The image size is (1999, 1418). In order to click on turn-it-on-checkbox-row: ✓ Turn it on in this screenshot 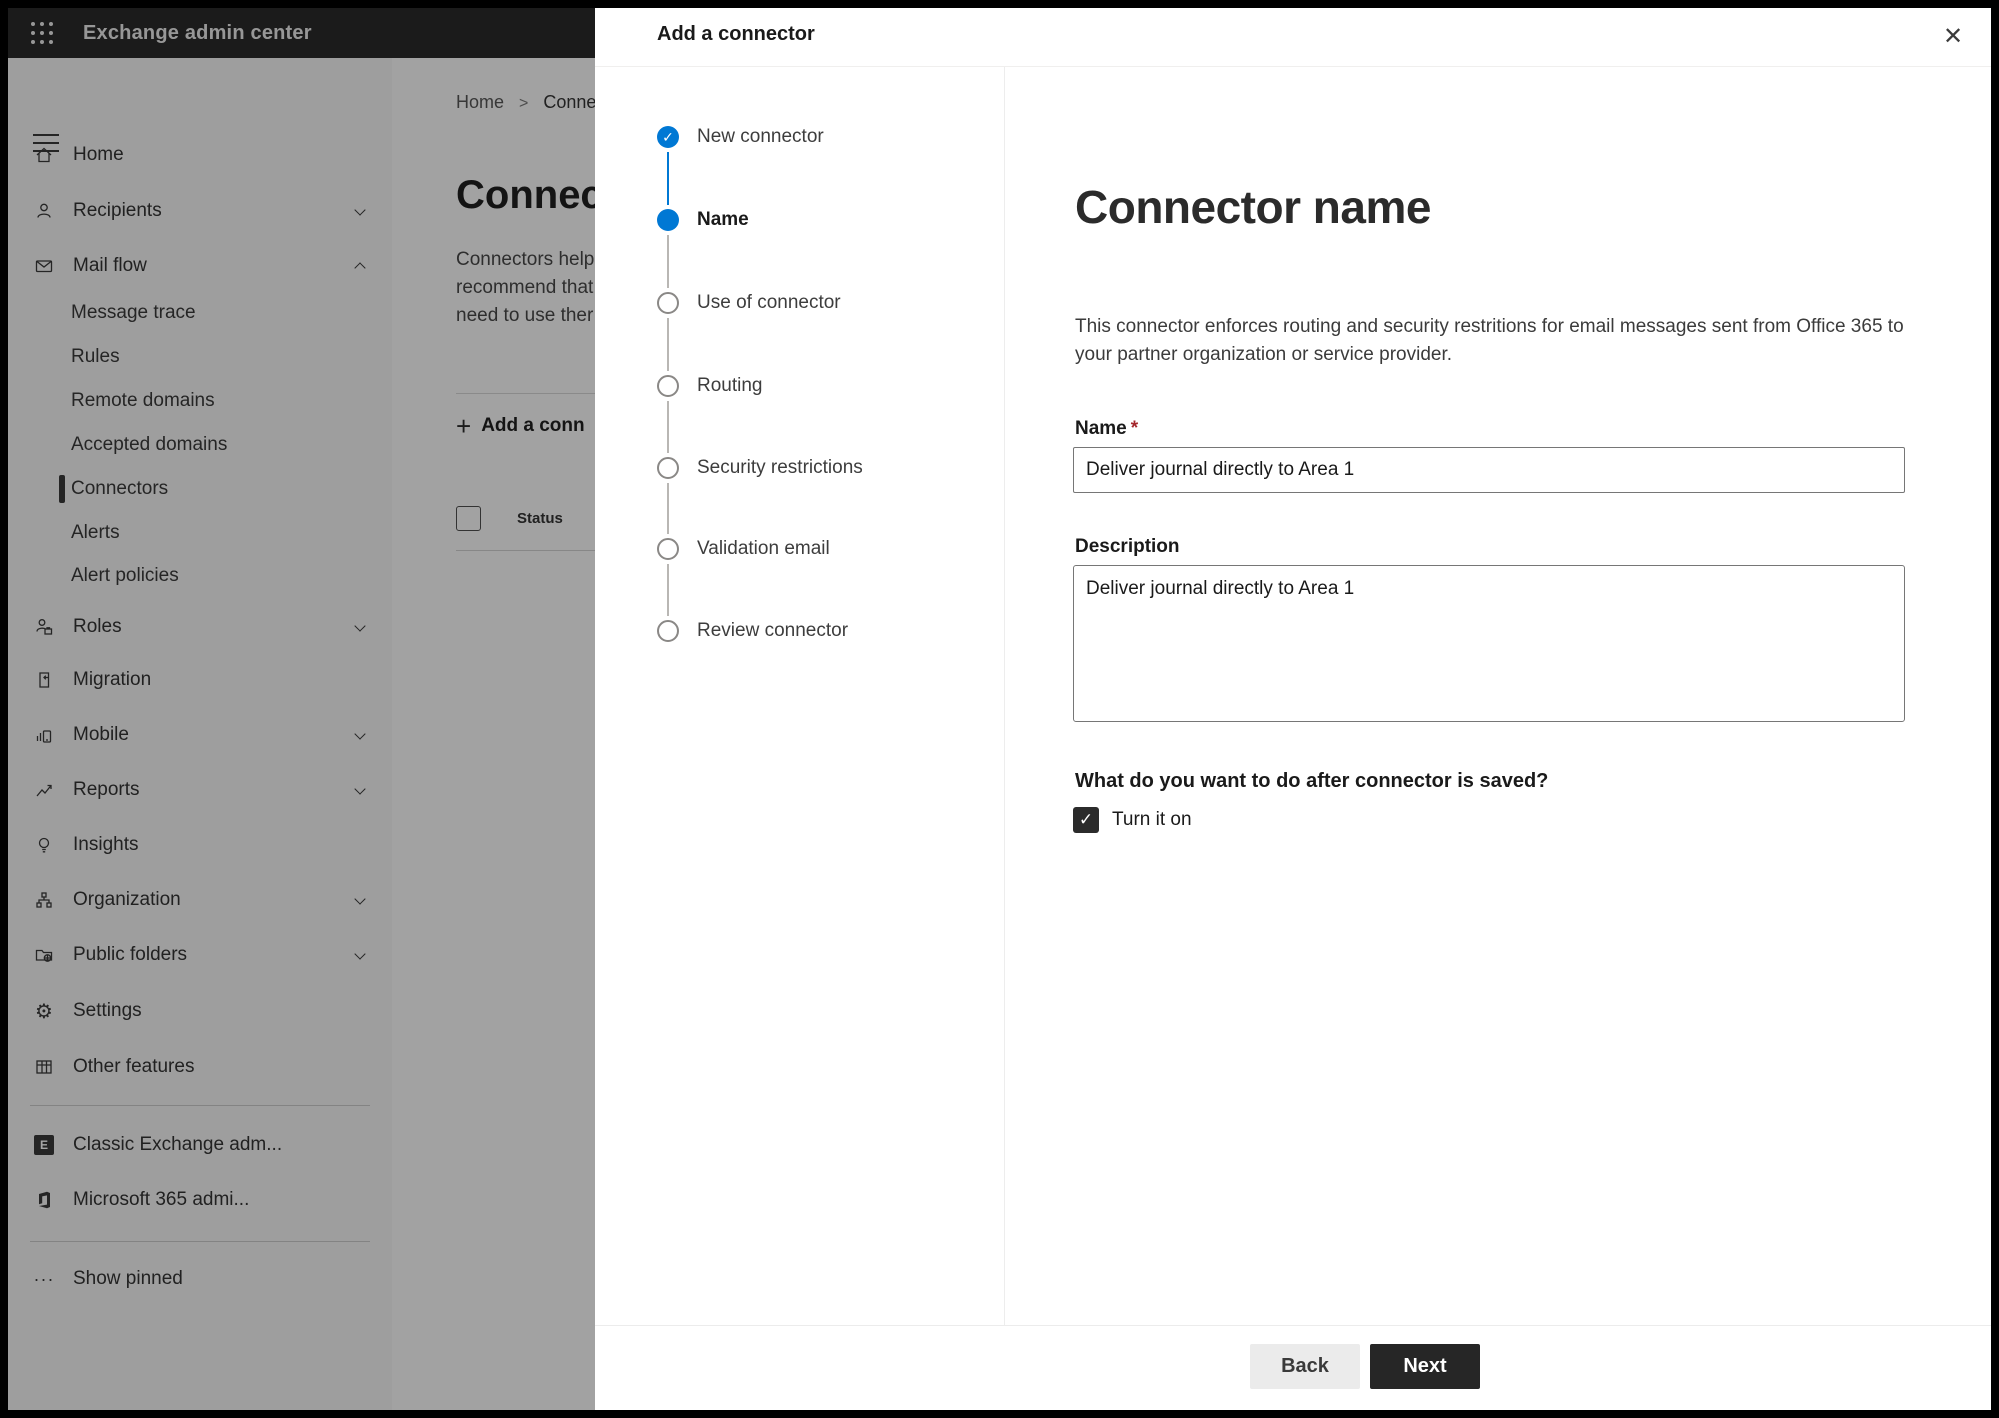, I will do `click(1132, 820)`.